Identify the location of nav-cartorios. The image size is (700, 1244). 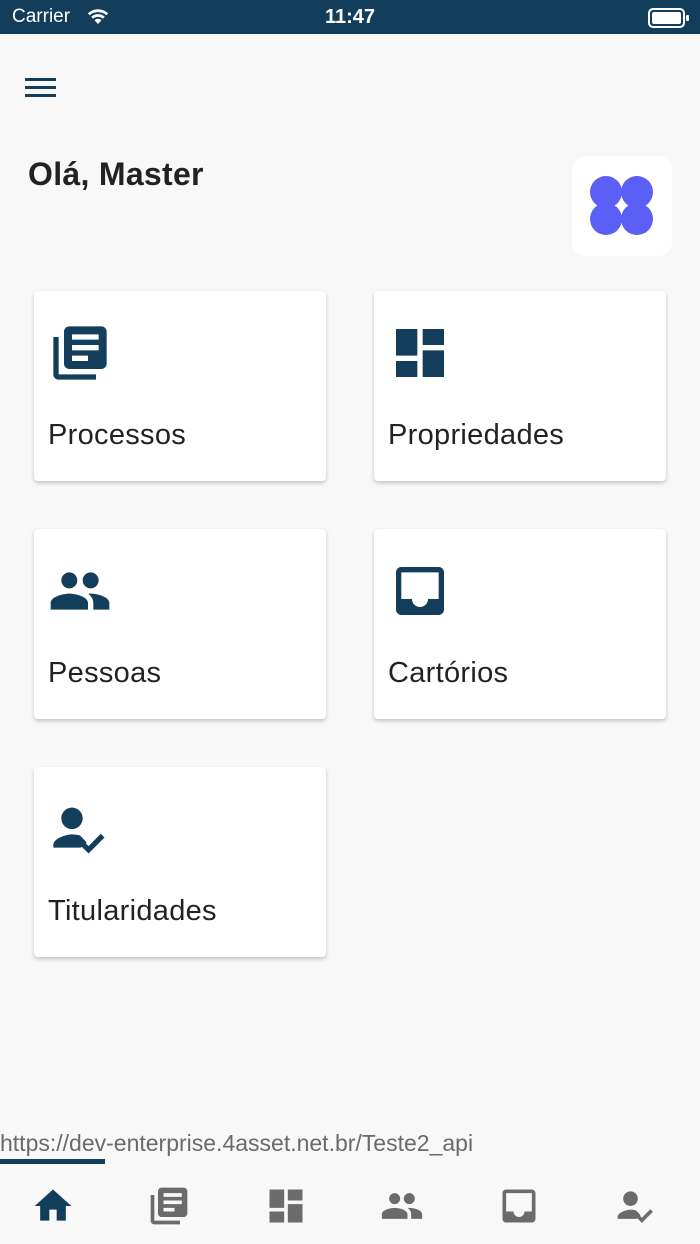
(519, 1206).